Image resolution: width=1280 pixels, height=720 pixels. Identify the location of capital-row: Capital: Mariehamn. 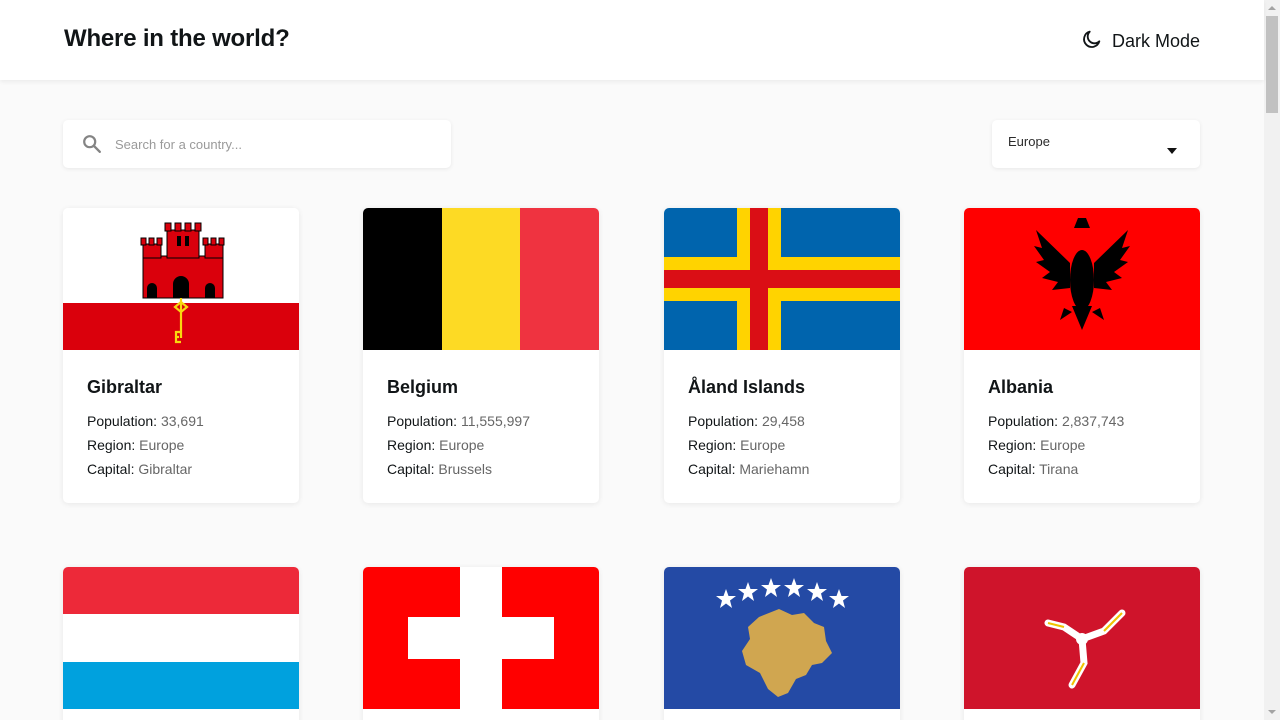
(748, 469).